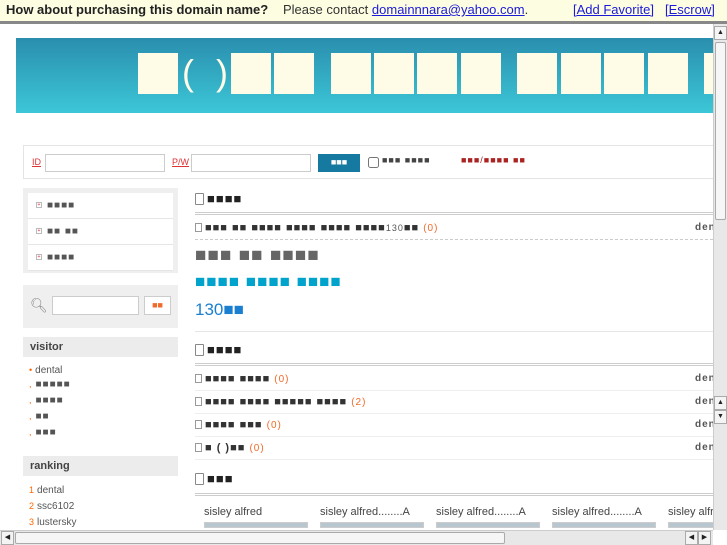 Image resolution: width=727 pixels, height=545 pixels. What do you see at coordinates (214, 478) in the screenshot?
I see `section-title: ■■■` at bounding box center [214, 478].